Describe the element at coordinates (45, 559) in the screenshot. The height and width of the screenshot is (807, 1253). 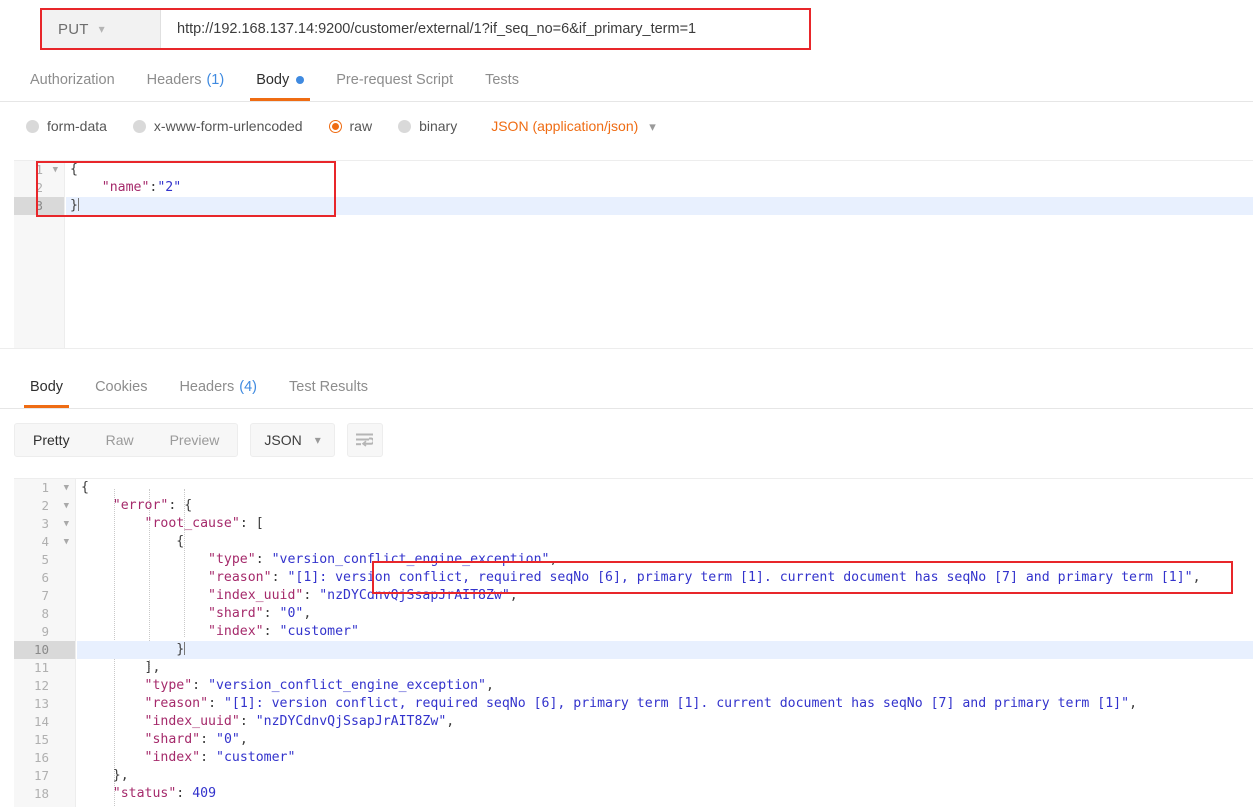
I see `line-number: 5` at that location.